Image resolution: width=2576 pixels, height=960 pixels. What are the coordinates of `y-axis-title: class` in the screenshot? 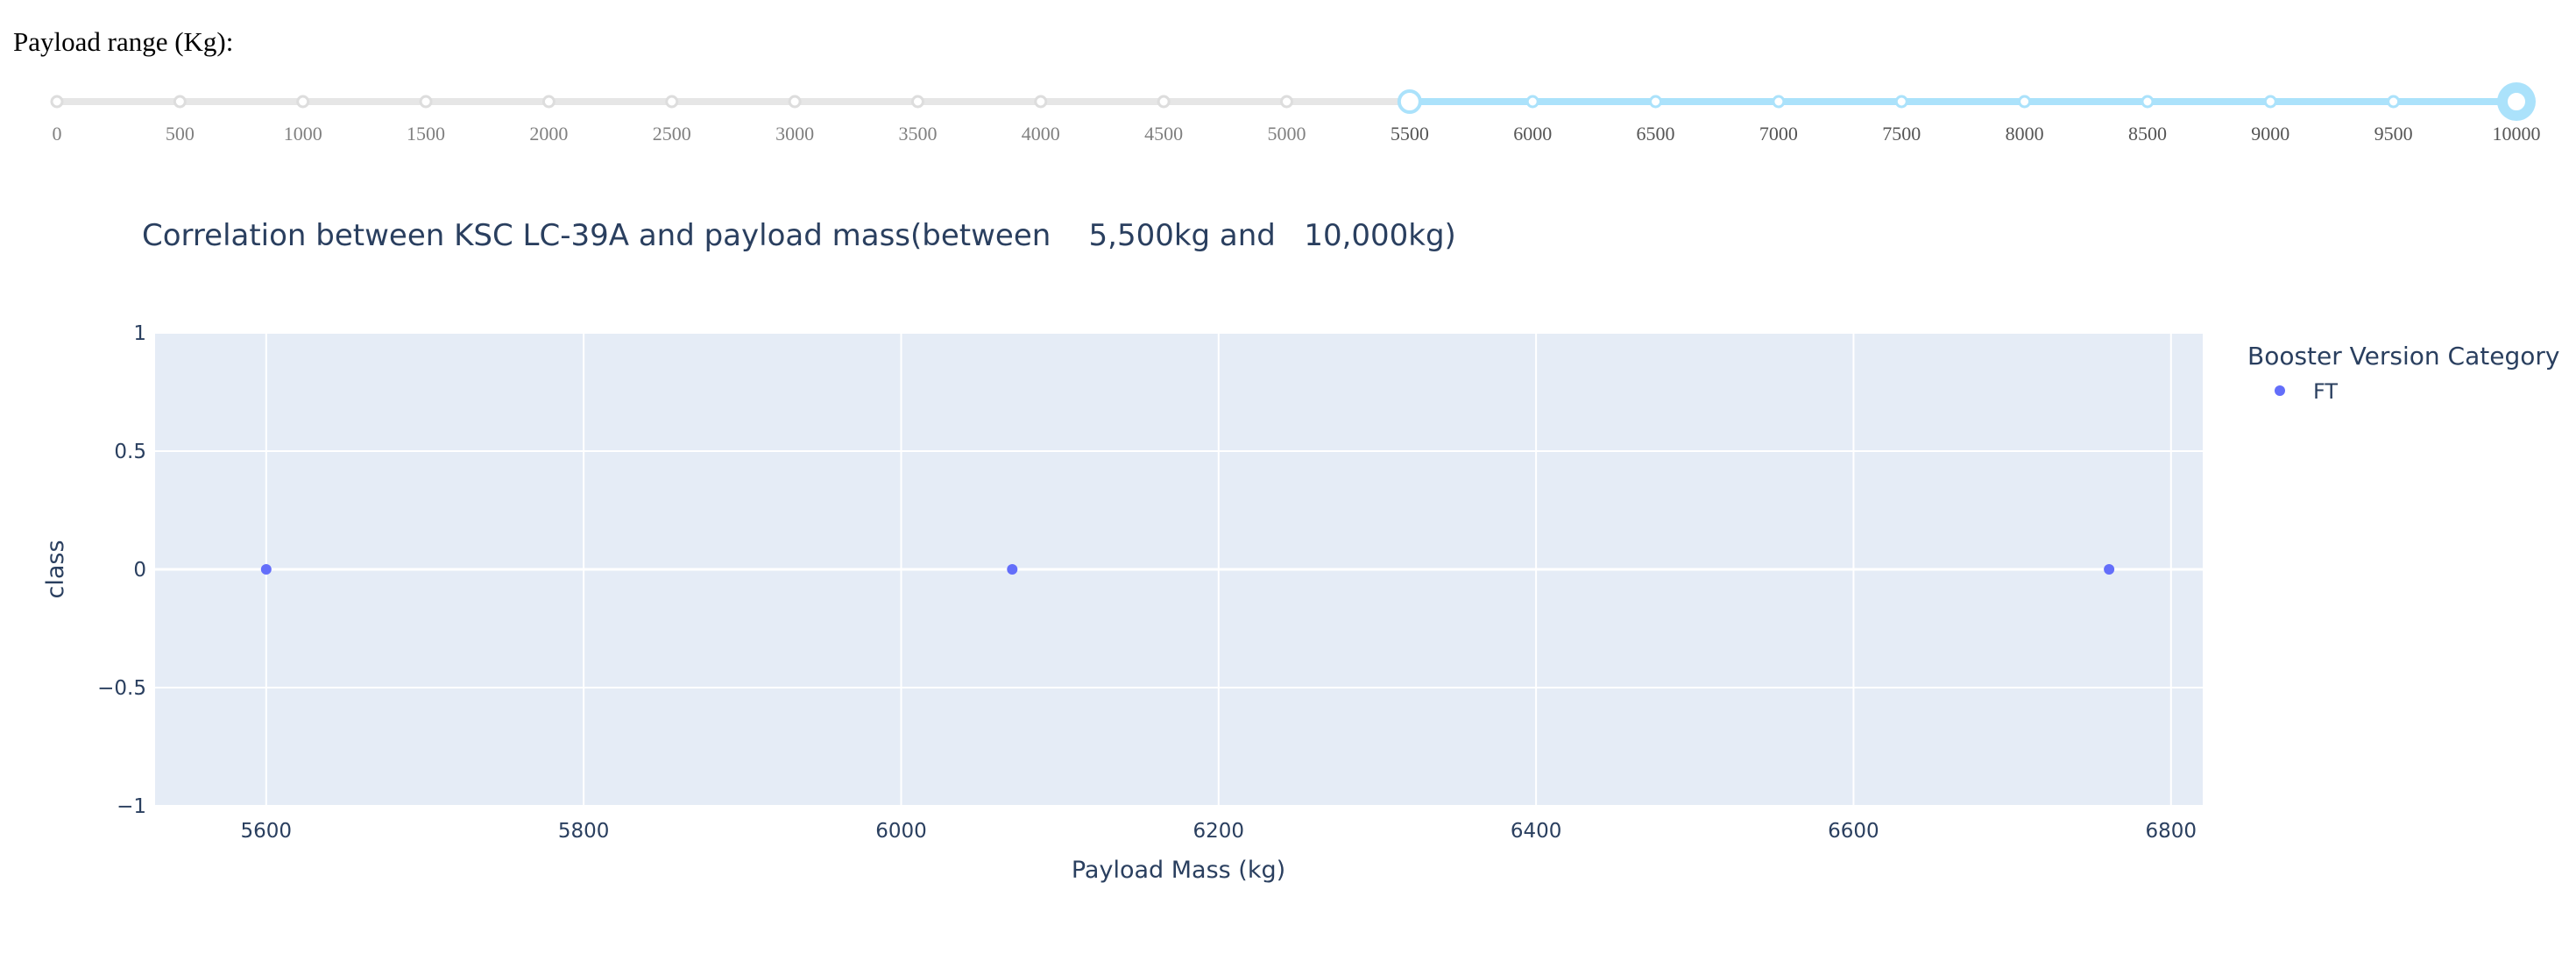 It's located at (55, 569).